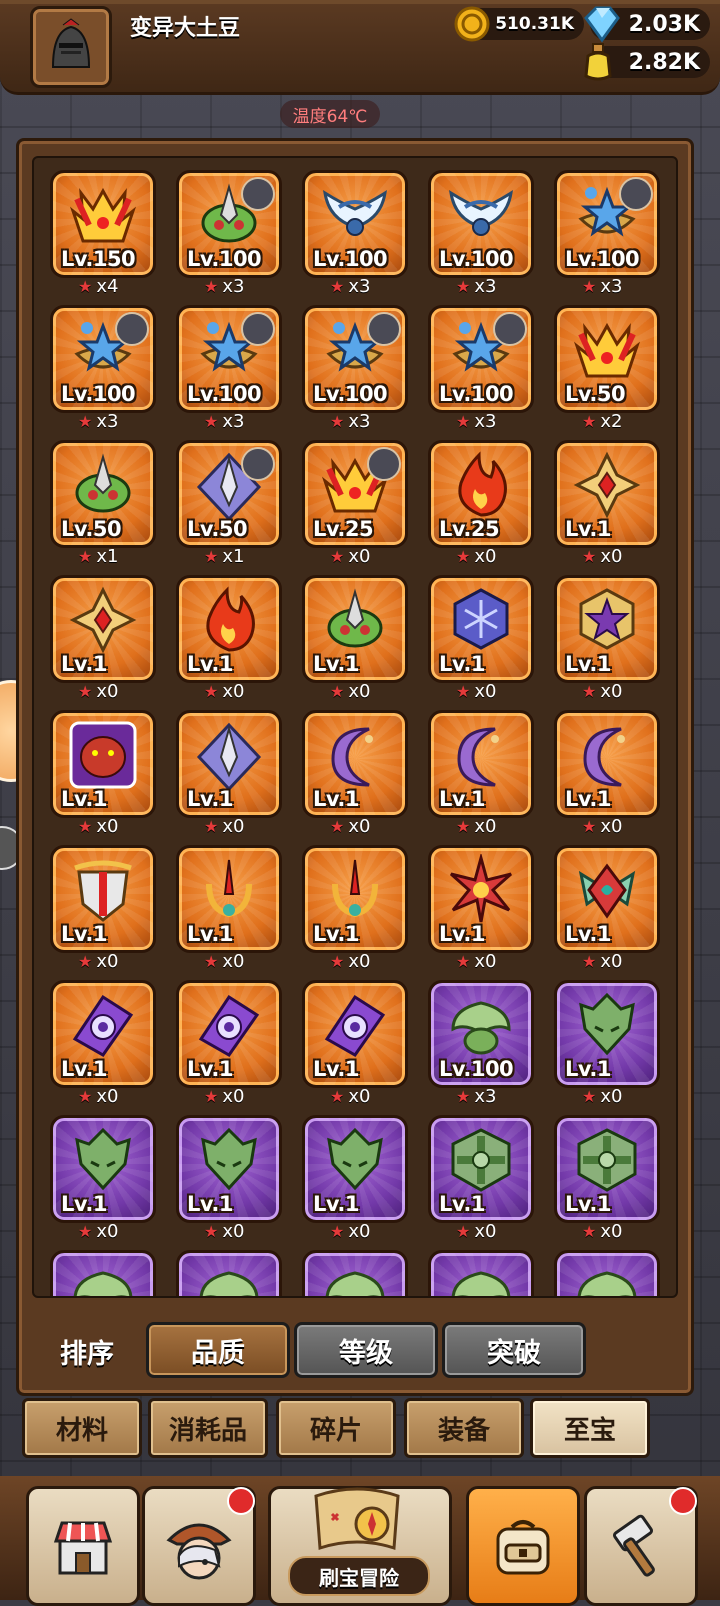  I want to click on nav-bag-button, so click(523, 1546).